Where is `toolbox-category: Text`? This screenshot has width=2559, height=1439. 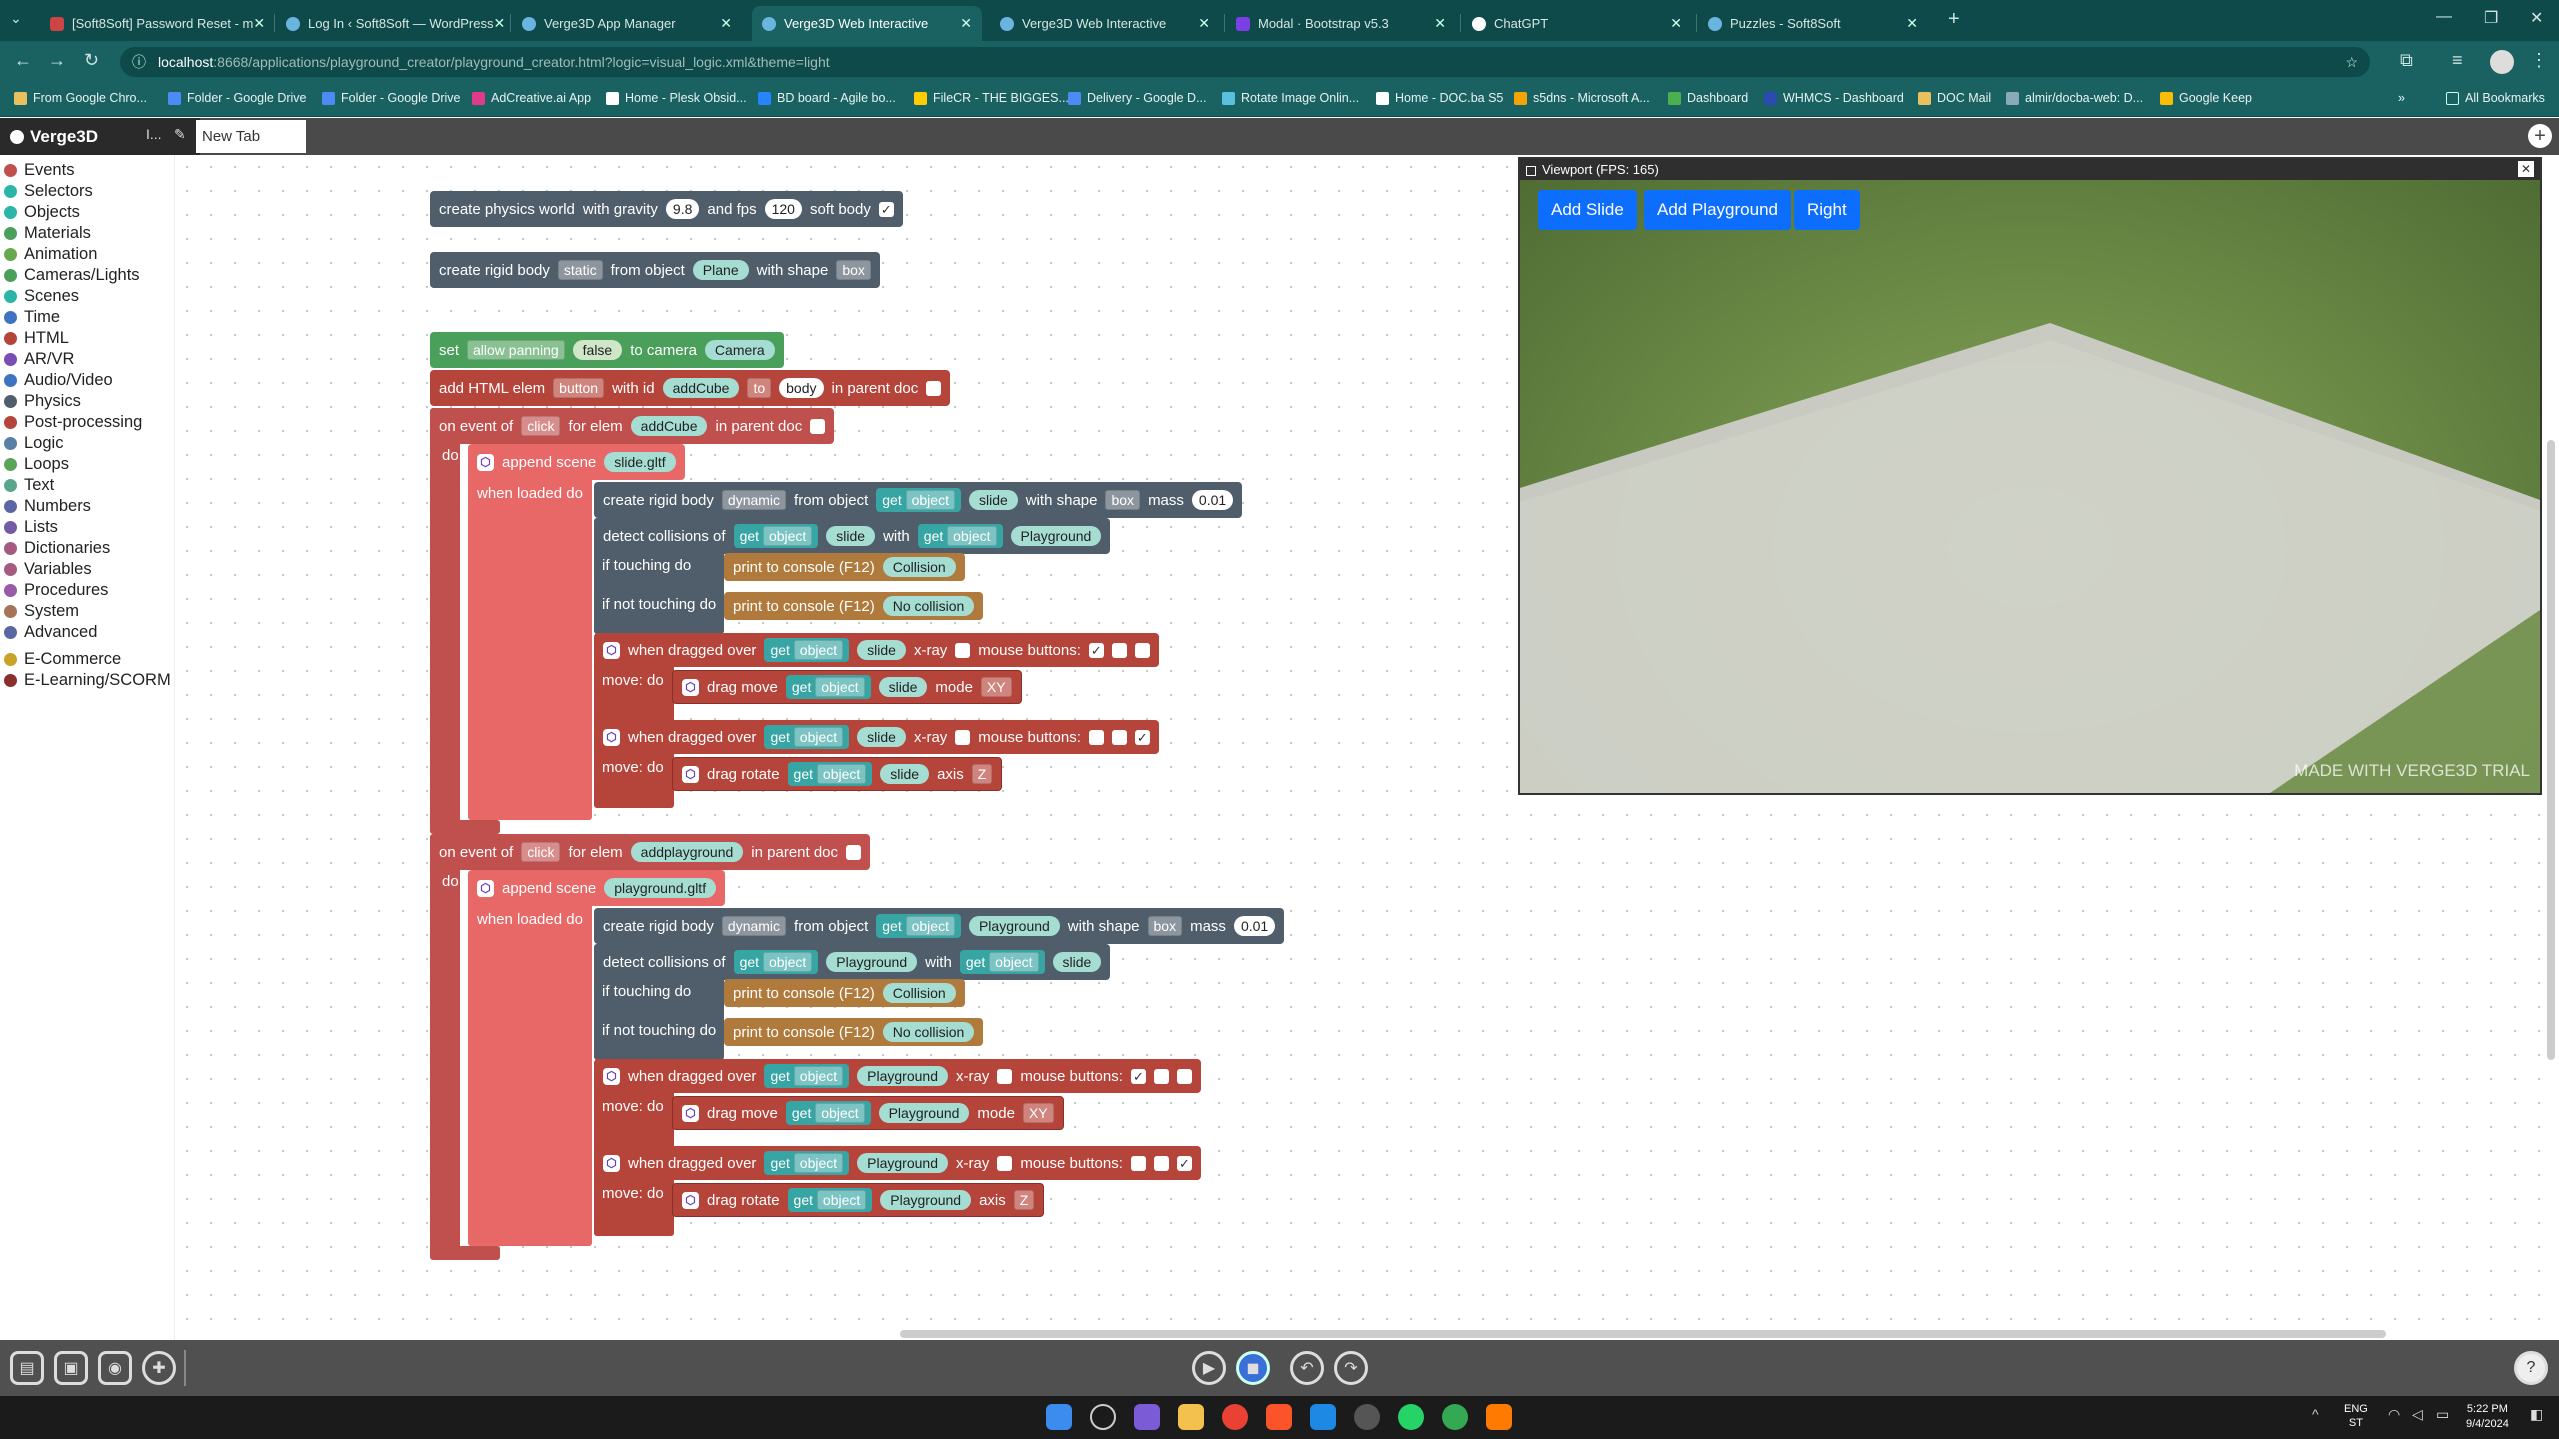
toolbox-category: Text is located at coordinates (29, 485).